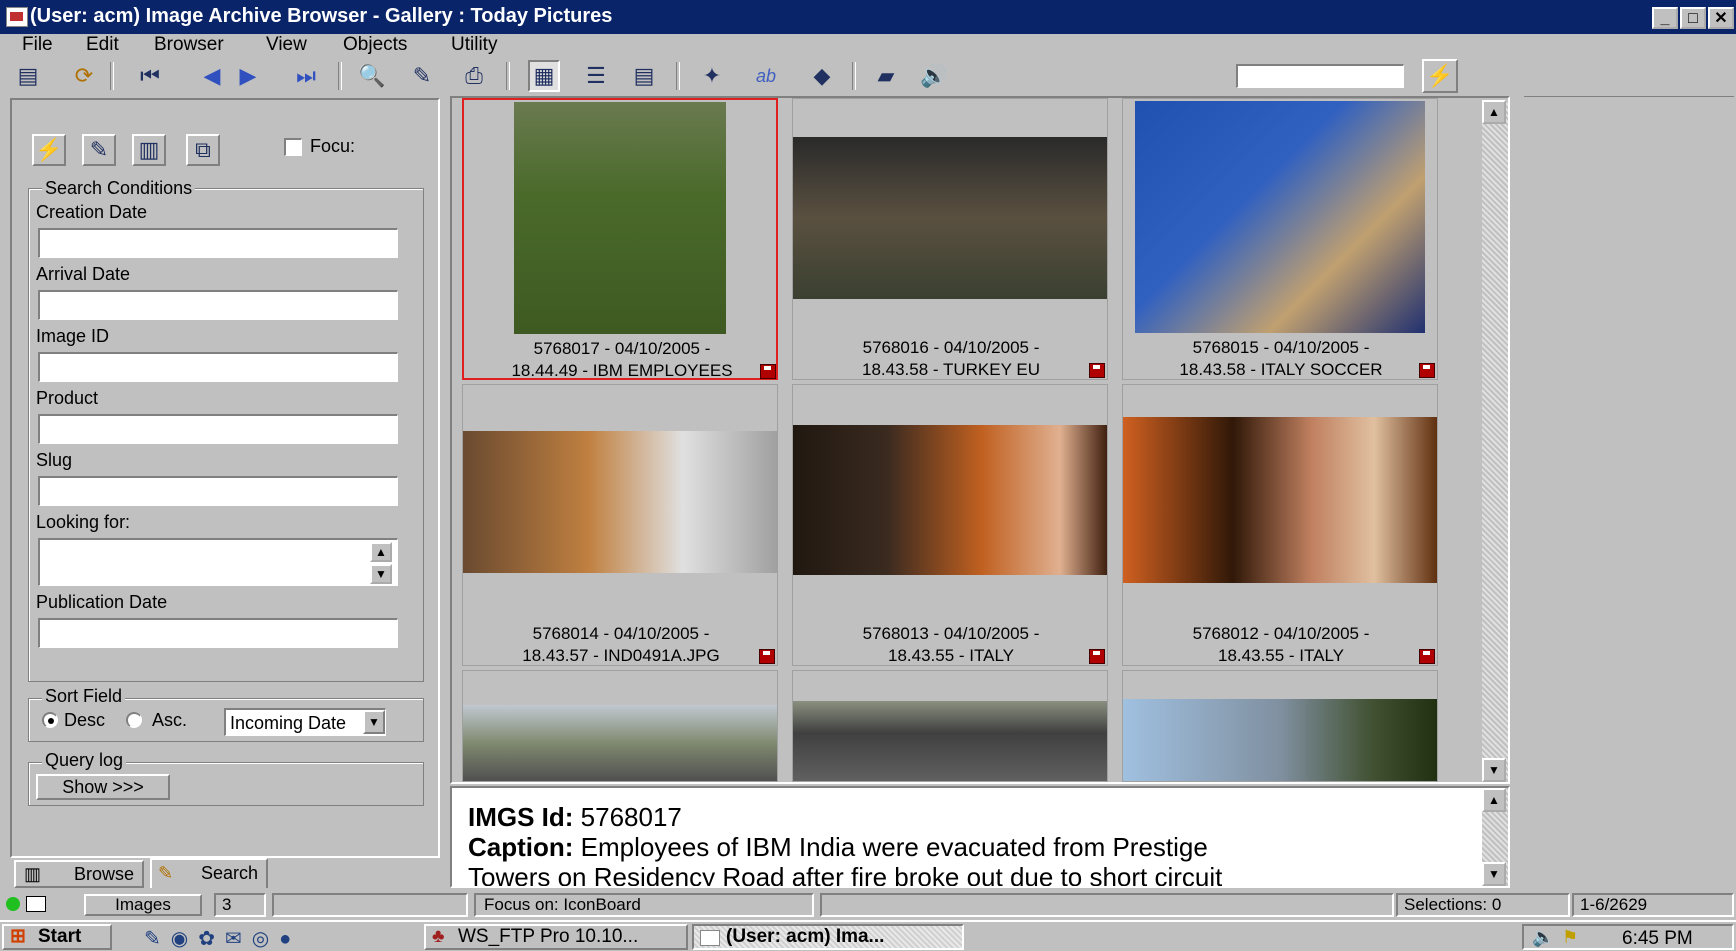 This screenshot has width=1736, height=951. I want to click on eraser-icon: ◆, so click(822, 76).